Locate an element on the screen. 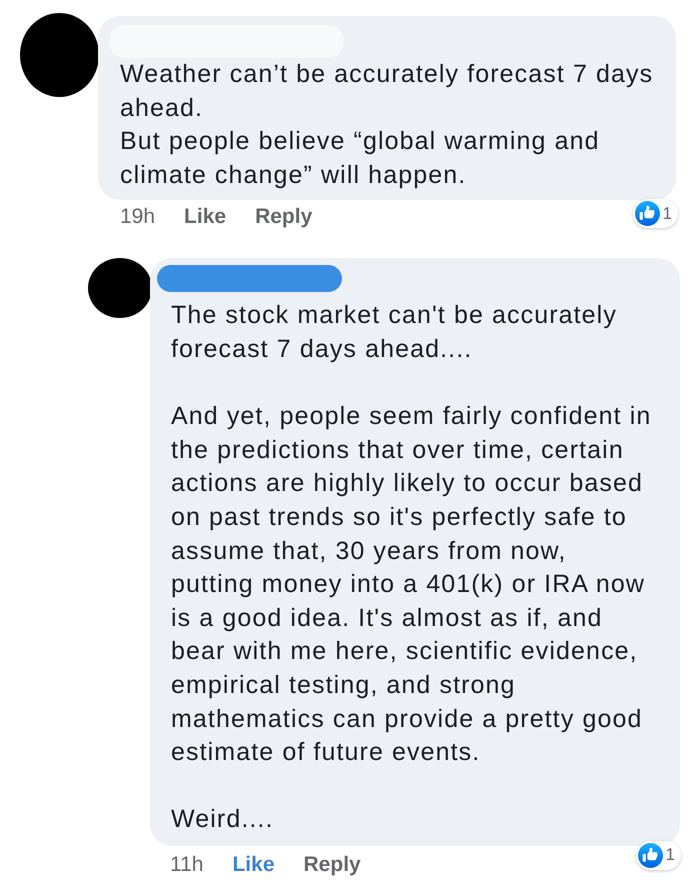 Image resolution: width=700 pixels, height=882 pixels. comment-text: Weather can’t be accurately forecast 7 days ahead. But people believe “global warming and climate change” will happen. is located at coordinates (387, 125).